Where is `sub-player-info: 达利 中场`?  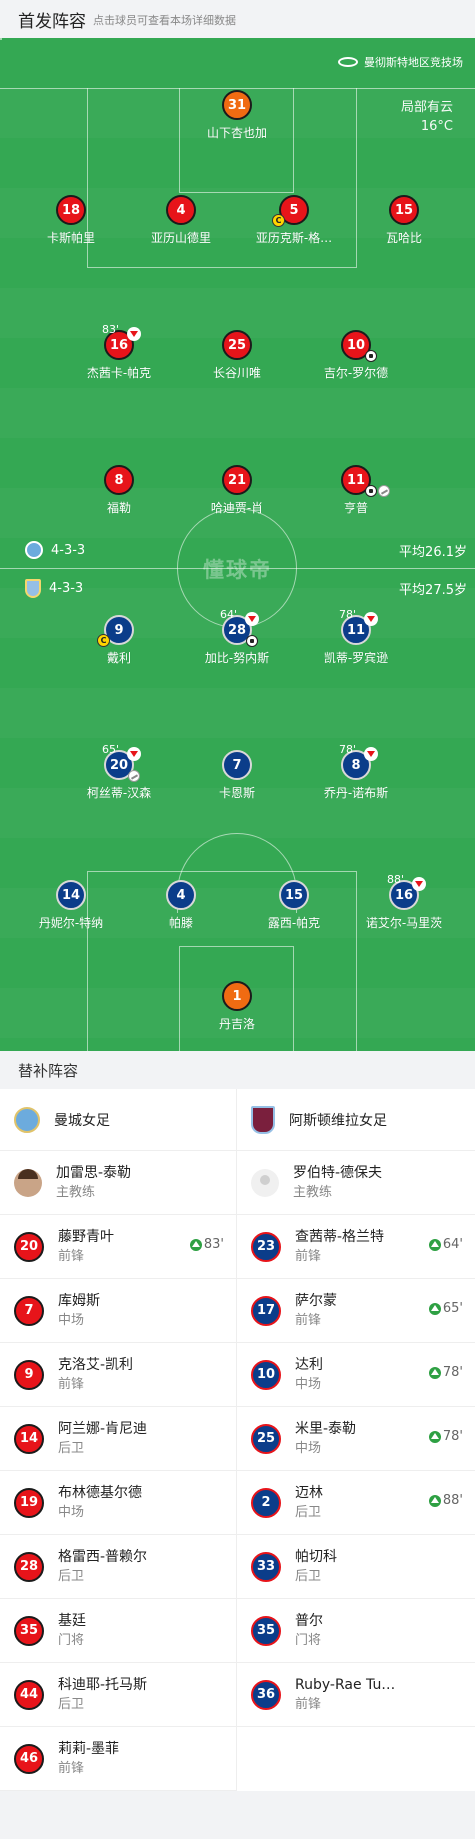
sub-player-info: 达利 中场 is located at coordinates (309, 1375).